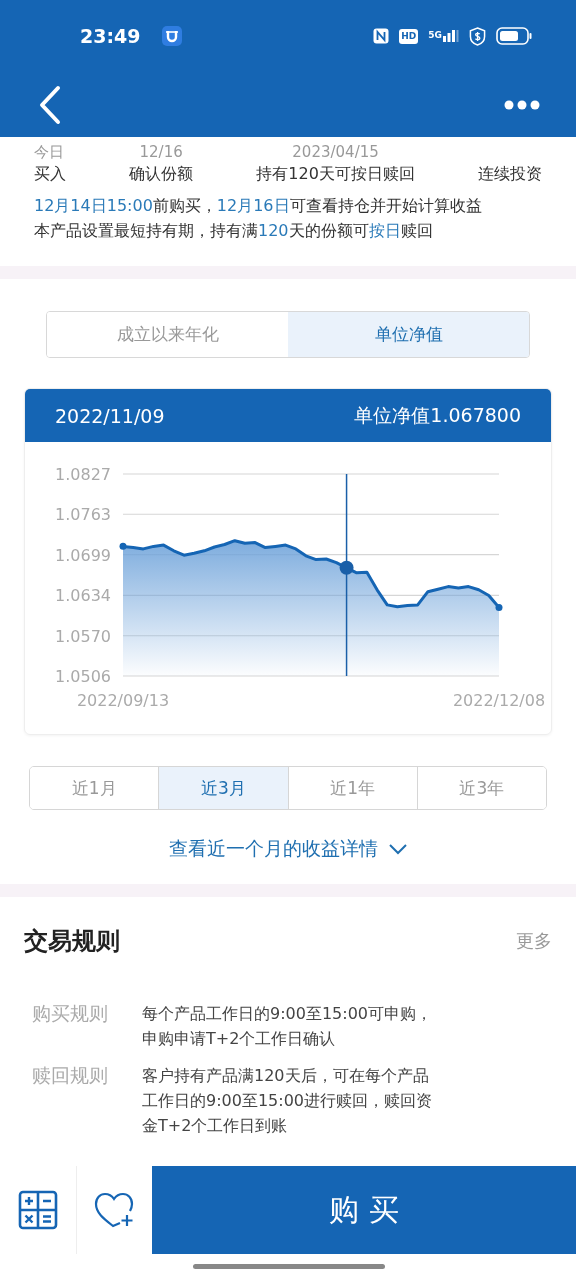 This screenshot has height=1280, width=576. I want to click on step-date: 今日, so click(49, 152).